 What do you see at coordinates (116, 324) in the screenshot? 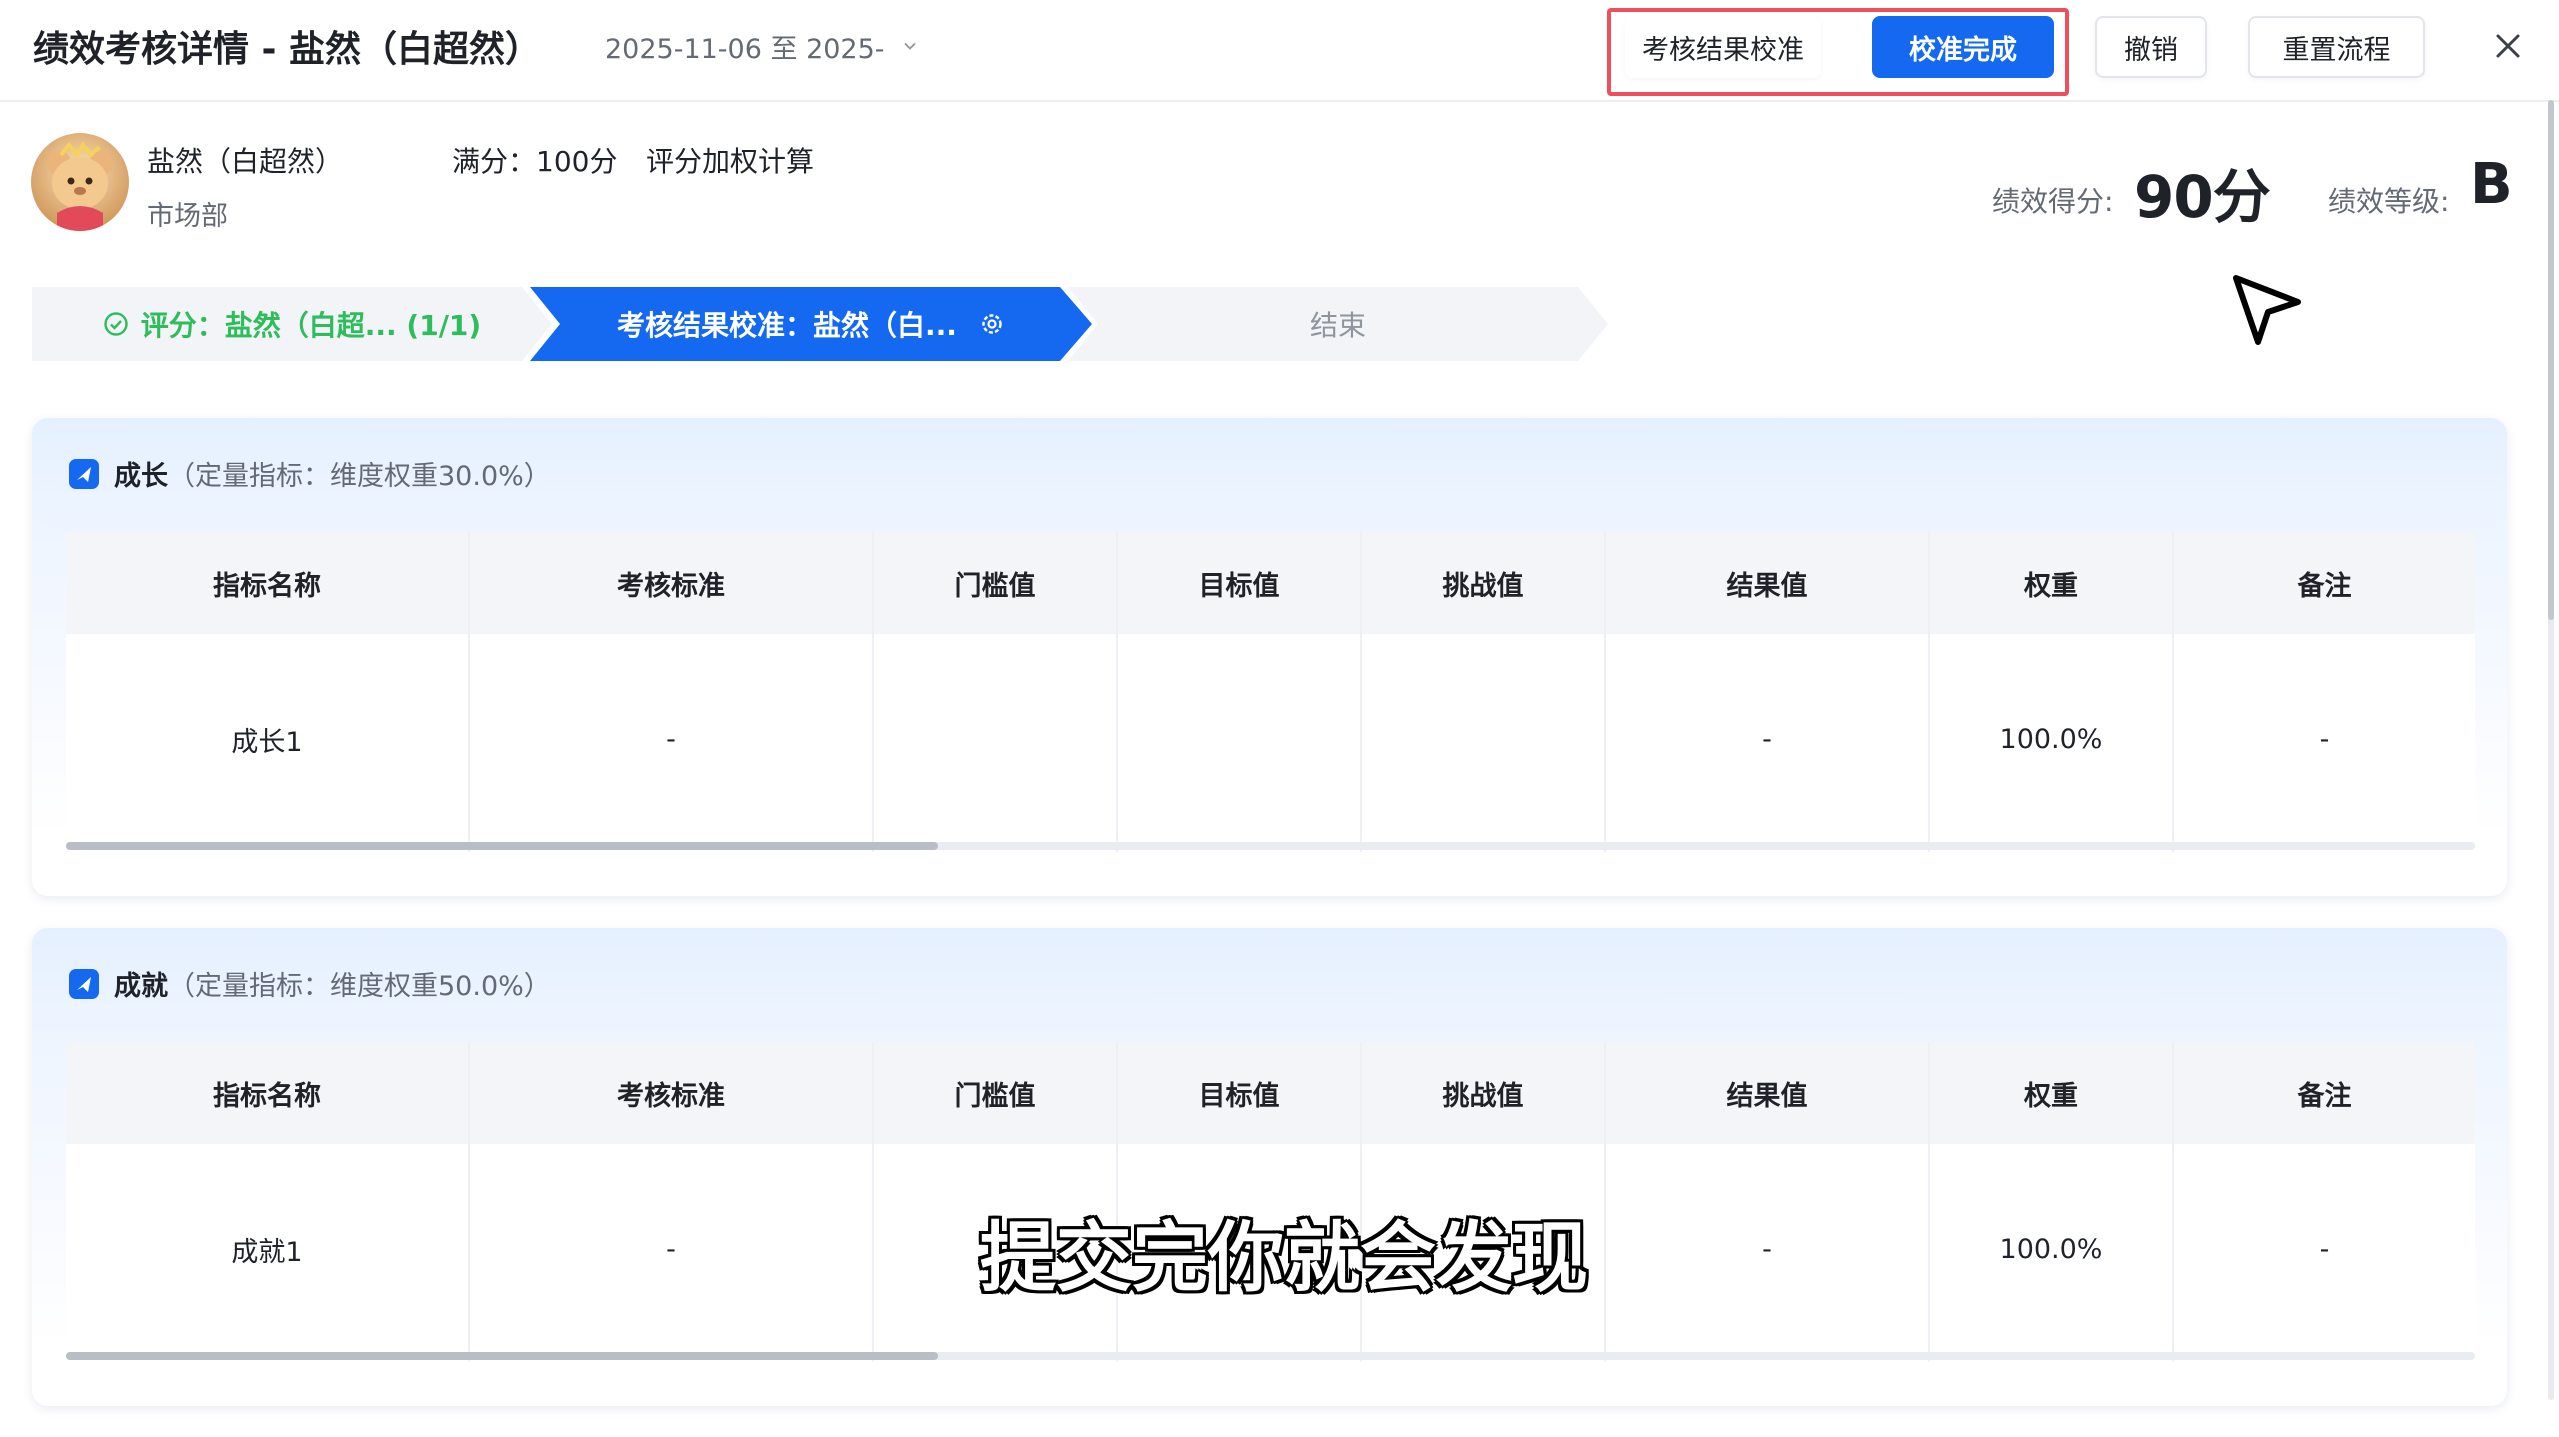
I see `check-circle-icon` at bounding box center [116, 324].